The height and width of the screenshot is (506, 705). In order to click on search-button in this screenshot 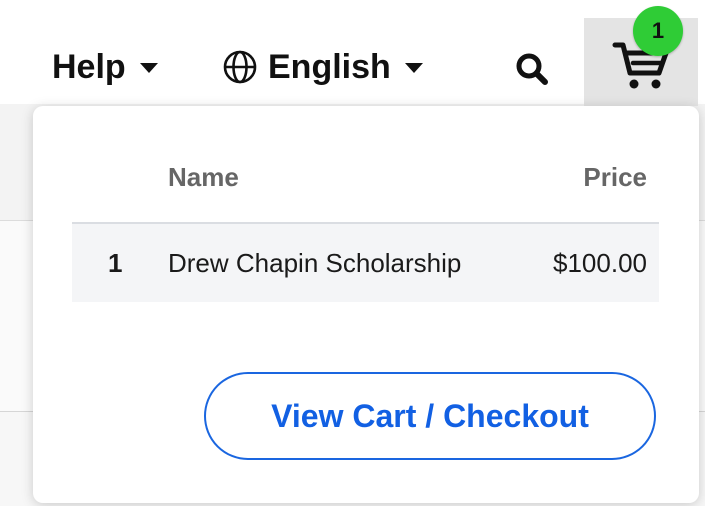, I will do `click(532, 69)`.